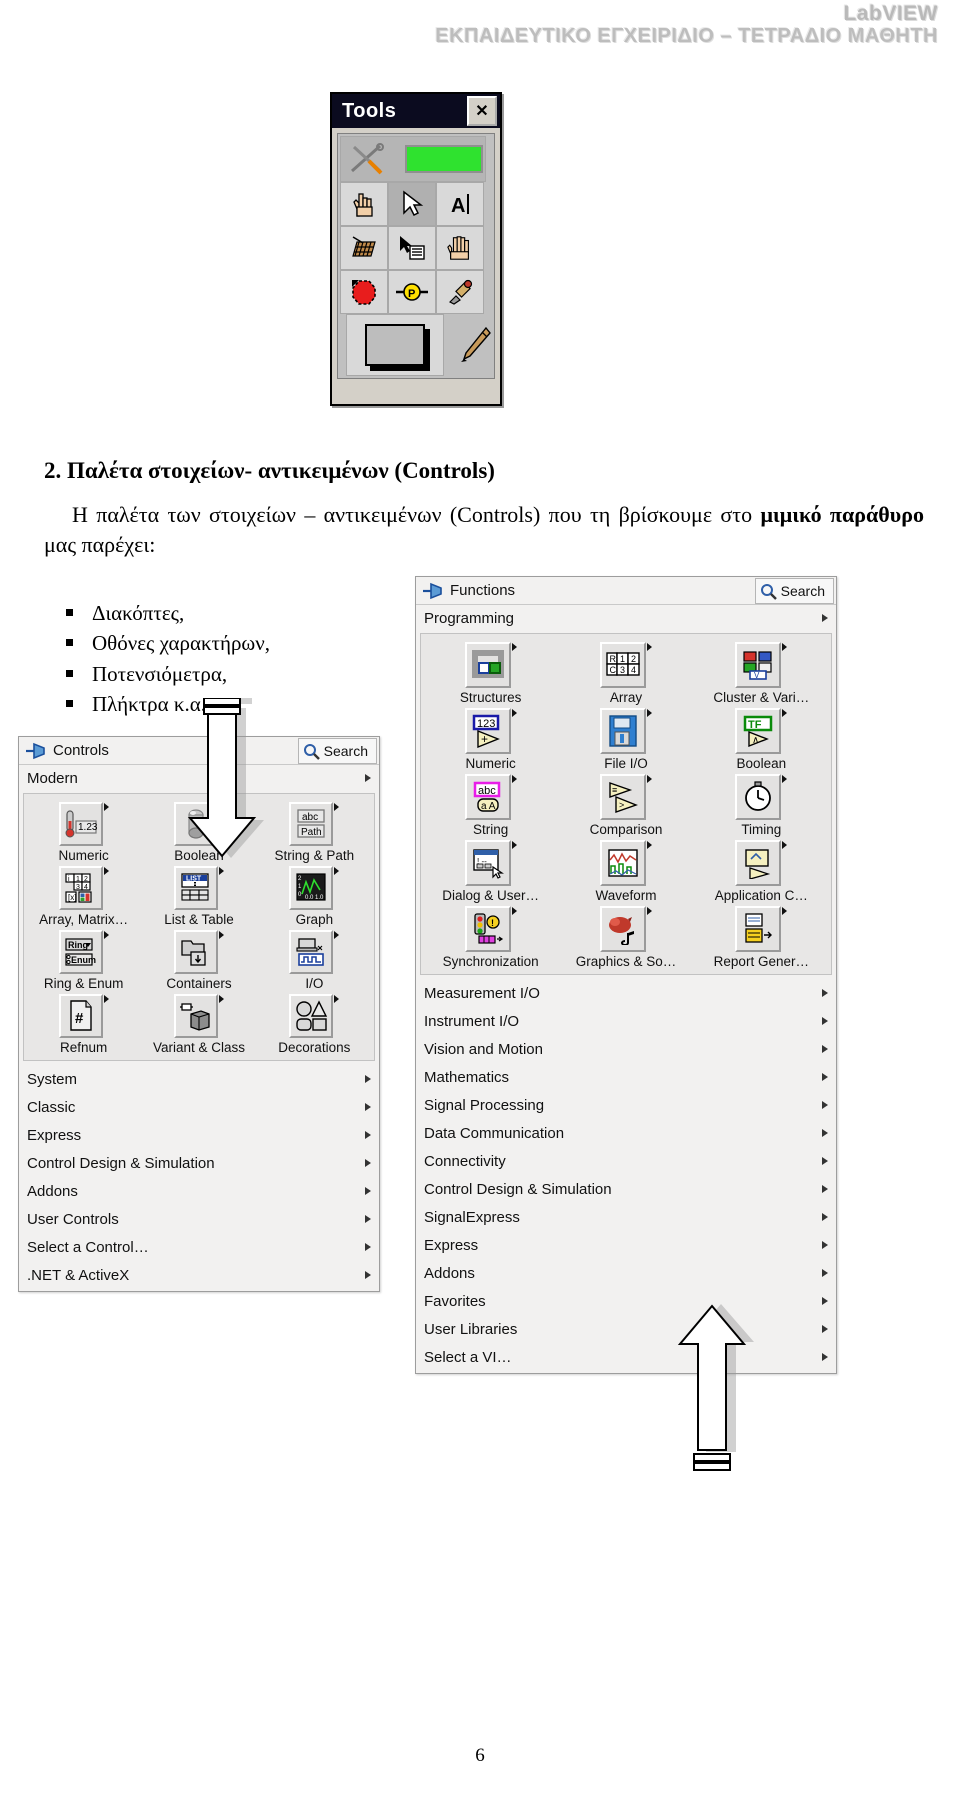 This screenshot has height=1801, width=960. Describe the element at coordinates (490, 673) in the screenshot. I see `palette-item-structures: Structures` at that location.